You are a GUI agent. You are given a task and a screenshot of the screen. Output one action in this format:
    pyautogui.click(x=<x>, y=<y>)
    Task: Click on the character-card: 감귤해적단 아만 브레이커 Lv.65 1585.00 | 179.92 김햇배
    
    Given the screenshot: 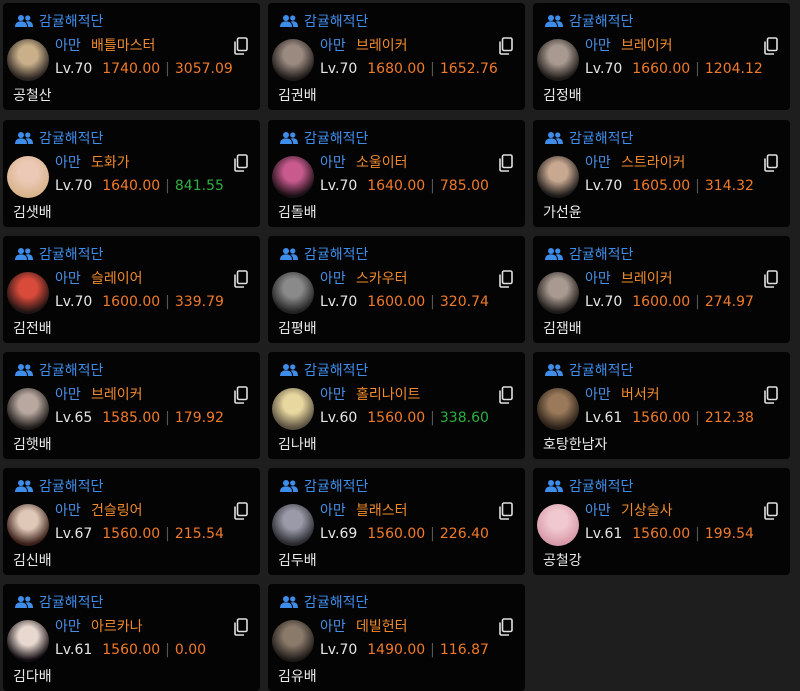 What is the action you would take?
    pyautogui.click(x=131, y=405)
    